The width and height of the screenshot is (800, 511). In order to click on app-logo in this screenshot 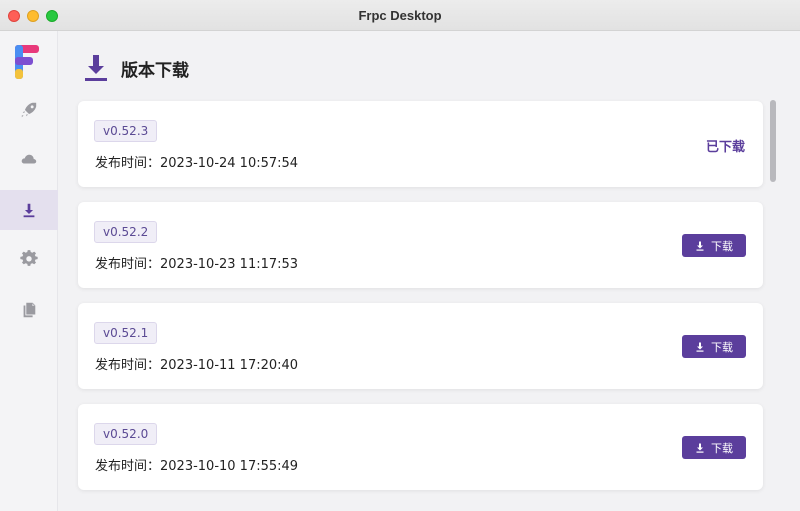, I will do `click(27, 62)`.